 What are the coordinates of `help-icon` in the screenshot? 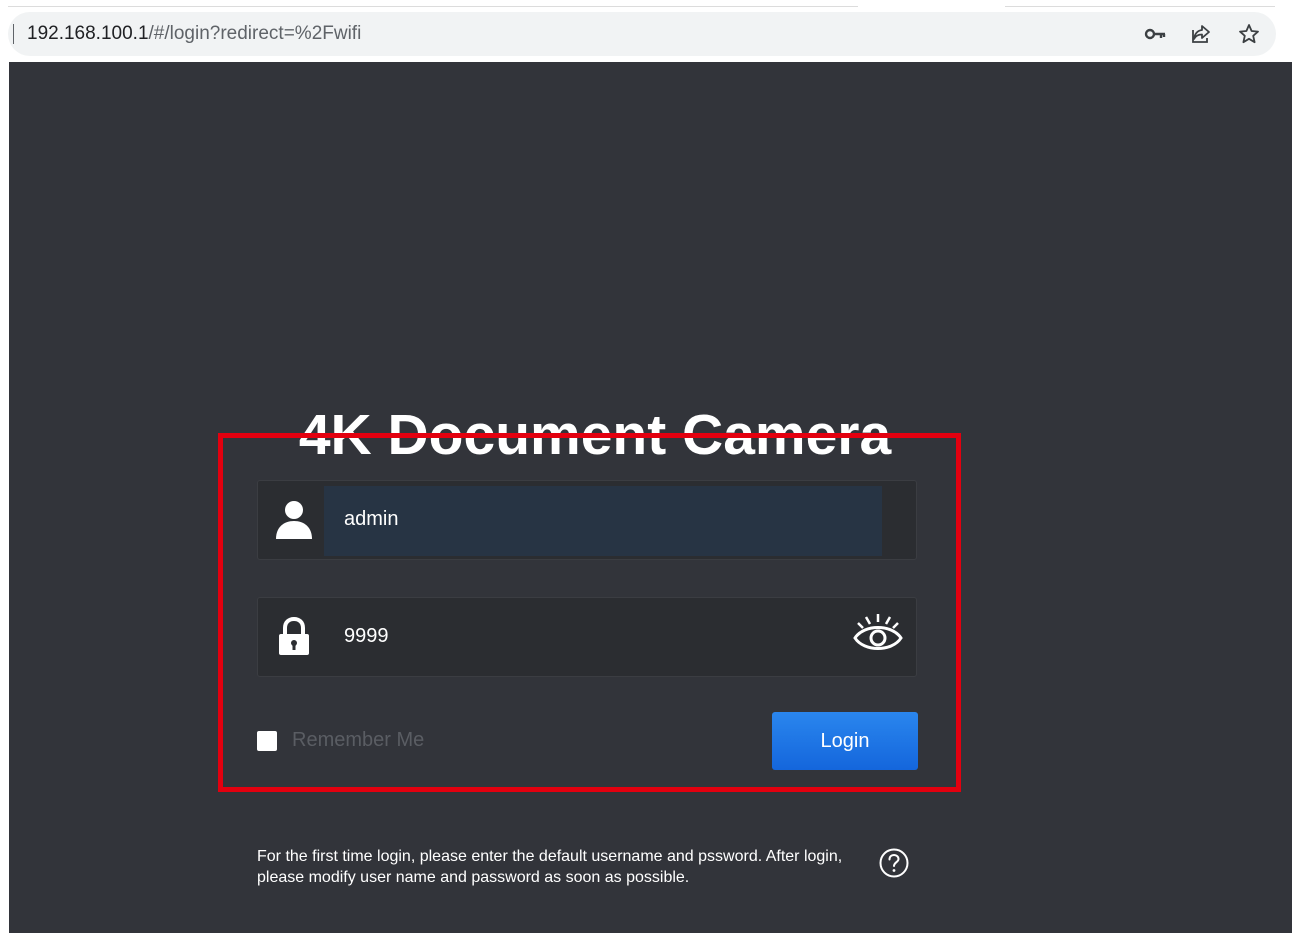 It's located at (894, 863).